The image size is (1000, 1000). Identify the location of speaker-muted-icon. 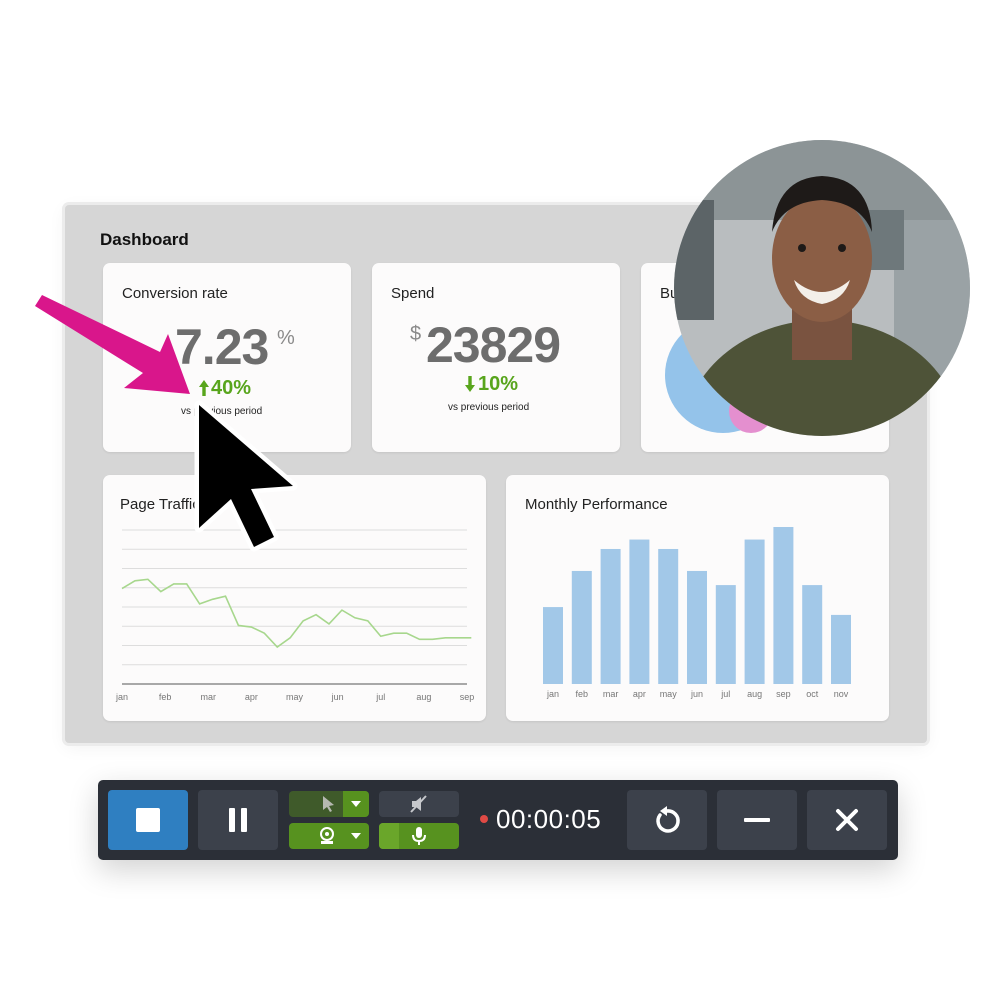
(418, 804).